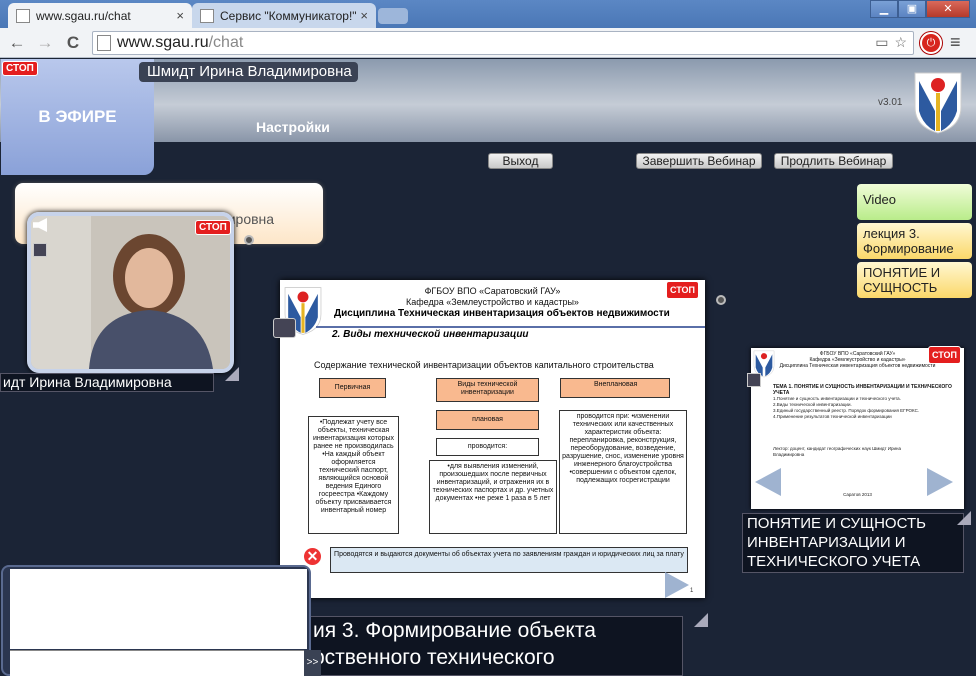 The height and width of the screenshot is (676, 976). I want to click on person-video-icon, so click(130, 292).